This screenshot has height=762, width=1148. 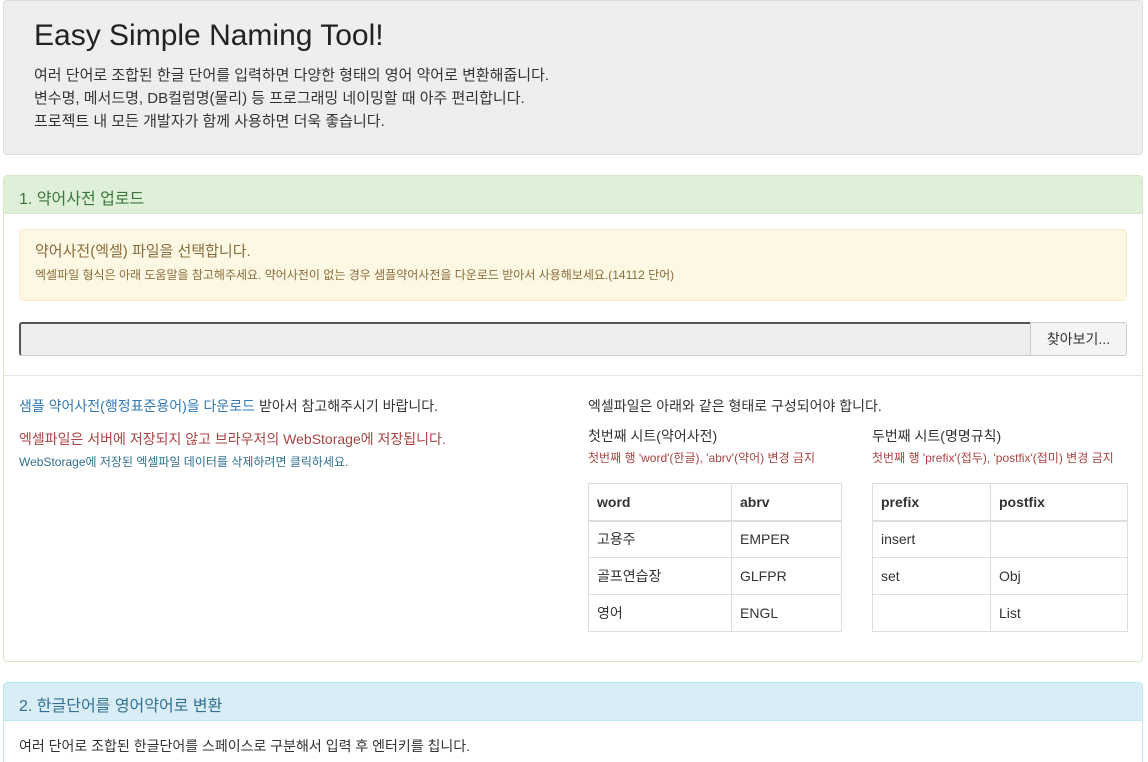 What do you see at coordinates (209, 35) in the screenshot?
I see `page-title: Easy Simple Naming Tool!` at bounding box center [209, 35].